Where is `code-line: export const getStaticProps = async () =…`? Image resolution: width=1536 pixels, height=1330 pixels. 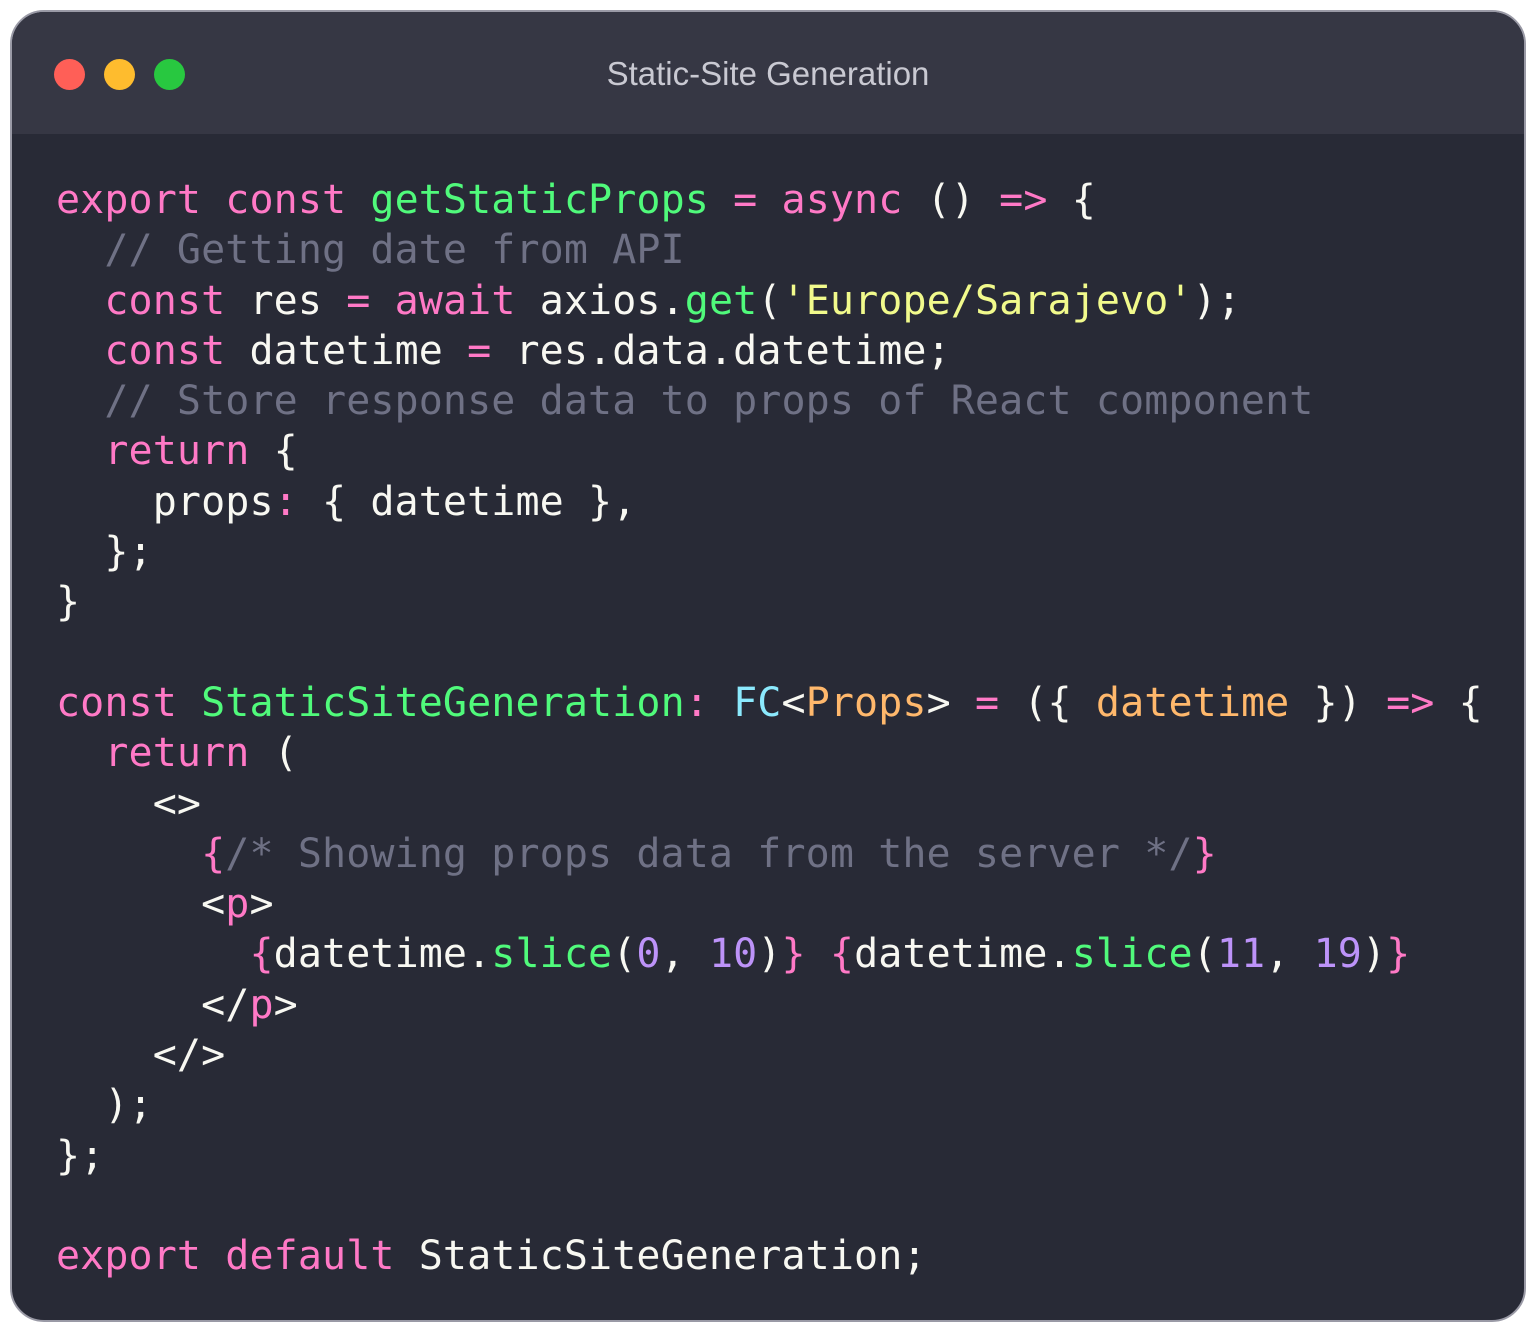 code-line: export const getStaticProps = async () =… is located at coordinates (769, 200).